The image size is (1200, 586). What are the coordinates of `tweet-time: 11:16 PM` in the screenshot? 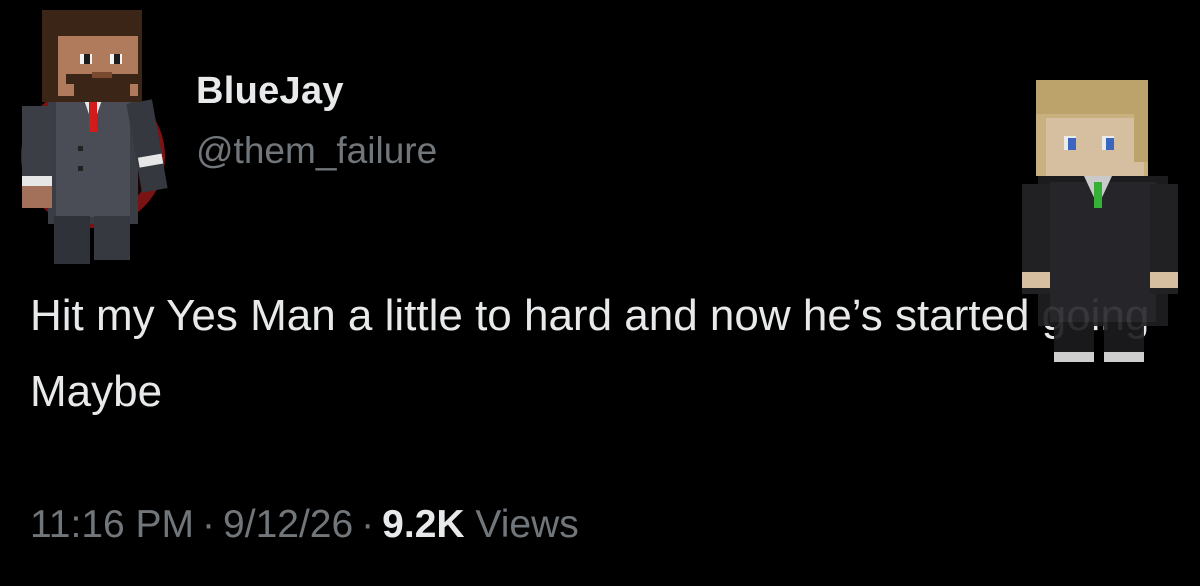 It's located at (112, 524).